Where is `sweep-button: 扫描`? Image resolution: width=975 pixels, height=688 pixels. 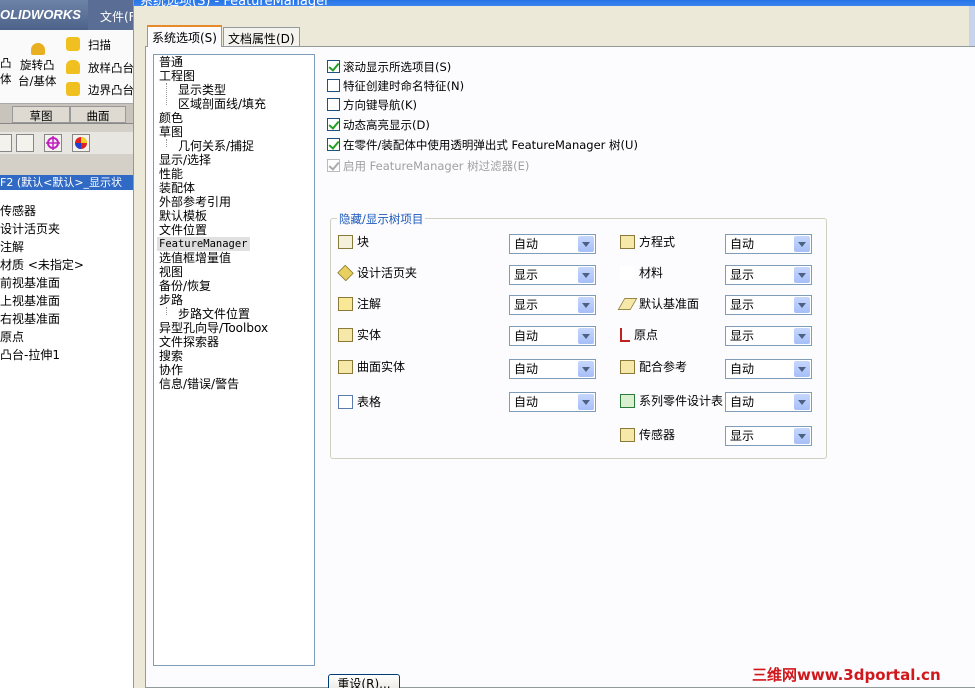
sweep-button: 扫描 is located at coordinates (99, 45).